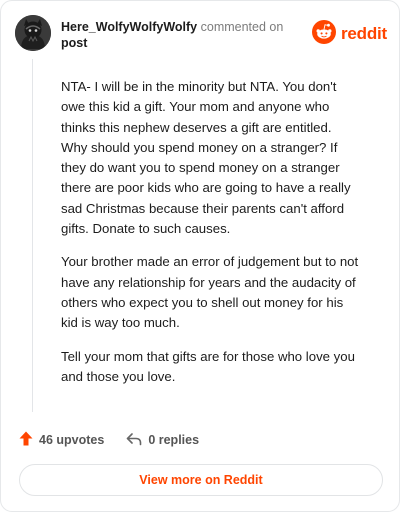  What do you see at coordinates (33, 33) in the screenshot?
I see `avatar-icon` at bounding box center [33, 33].